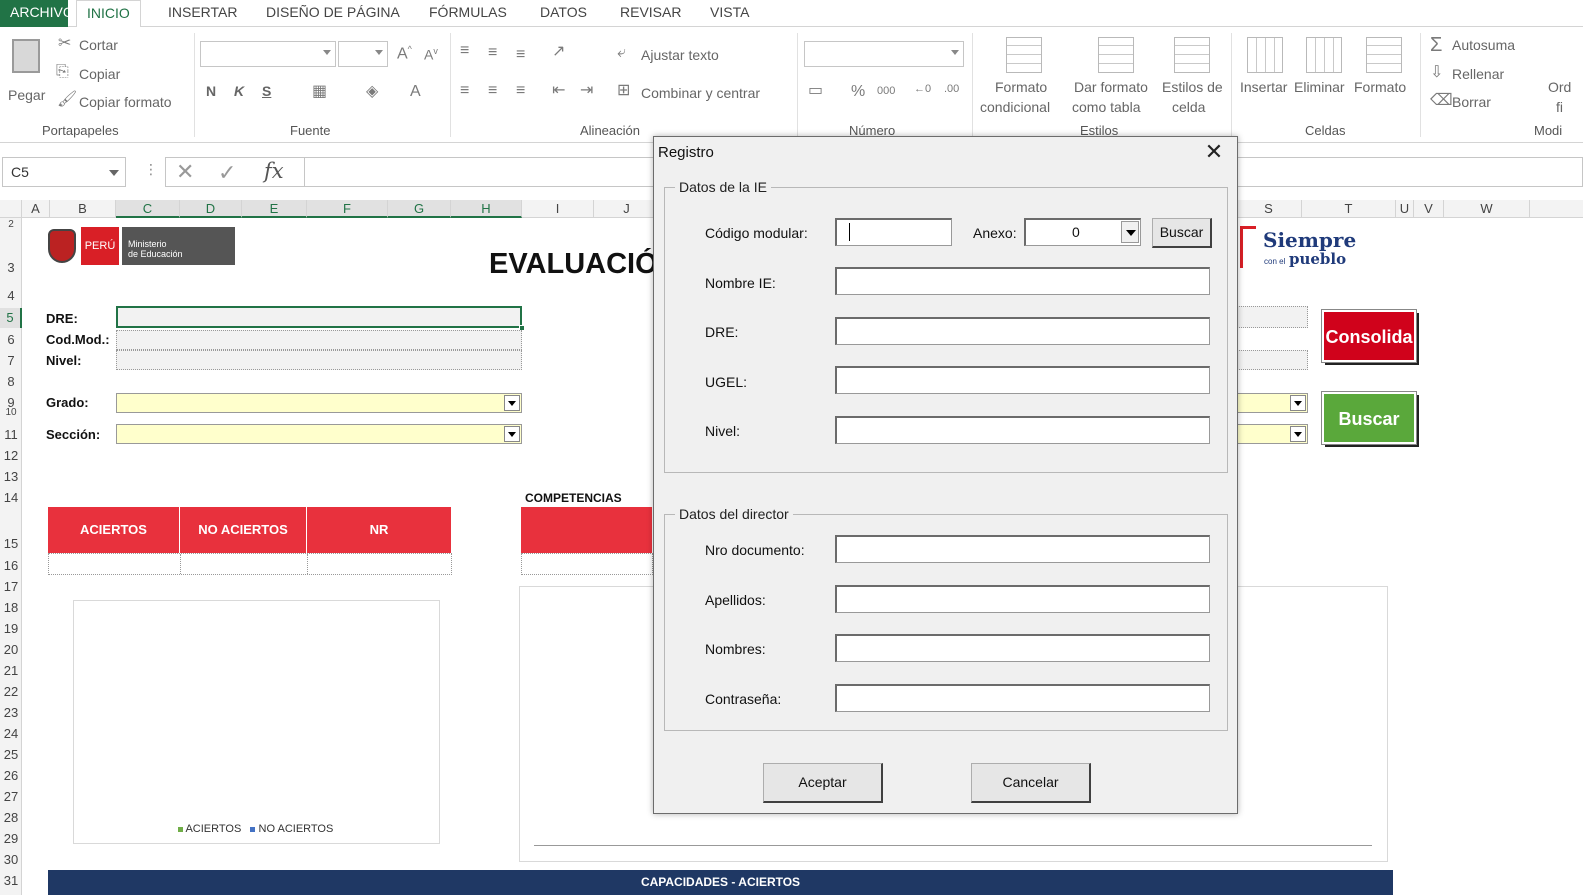  What do you see at coordinates (11, 226) in the screenshot?
I see `row-header: 2` at bounding box center [11, 226].